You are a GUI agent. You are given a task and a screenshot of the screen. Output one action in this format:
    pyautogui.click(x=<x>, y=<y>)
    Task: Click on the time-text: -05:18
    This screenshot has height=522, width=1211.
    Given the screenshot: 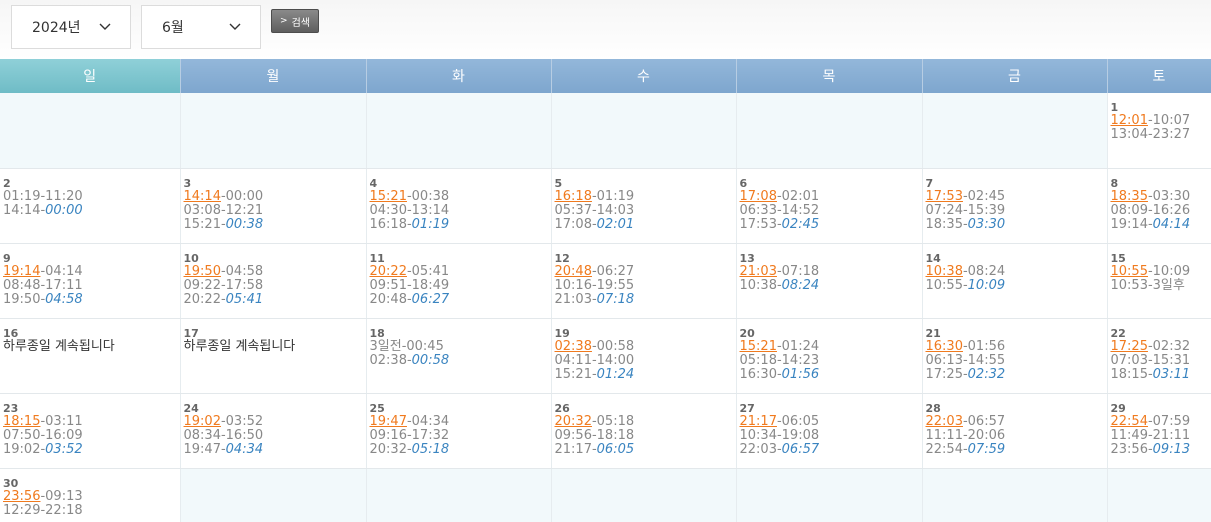 What is the action you would take?
    pyautogui.click(x=613, y=421)
    